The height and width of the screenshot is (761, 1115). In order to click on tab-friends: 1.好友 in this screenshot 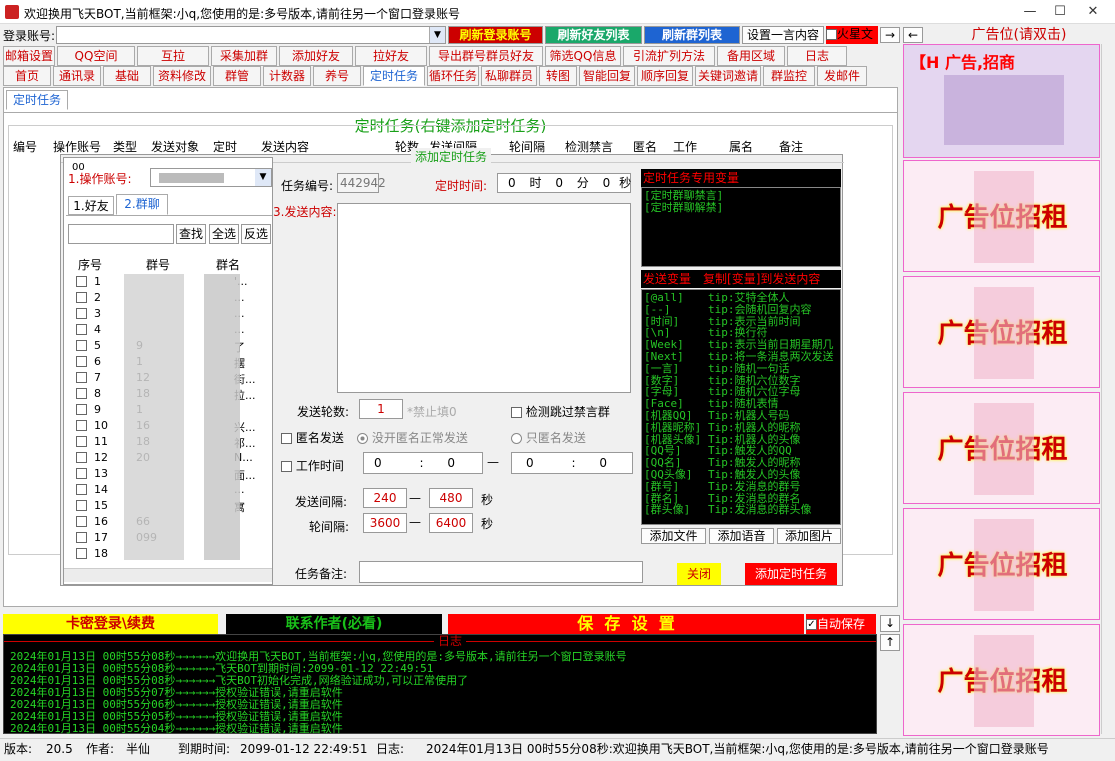, I will do `click(91, 205)`.